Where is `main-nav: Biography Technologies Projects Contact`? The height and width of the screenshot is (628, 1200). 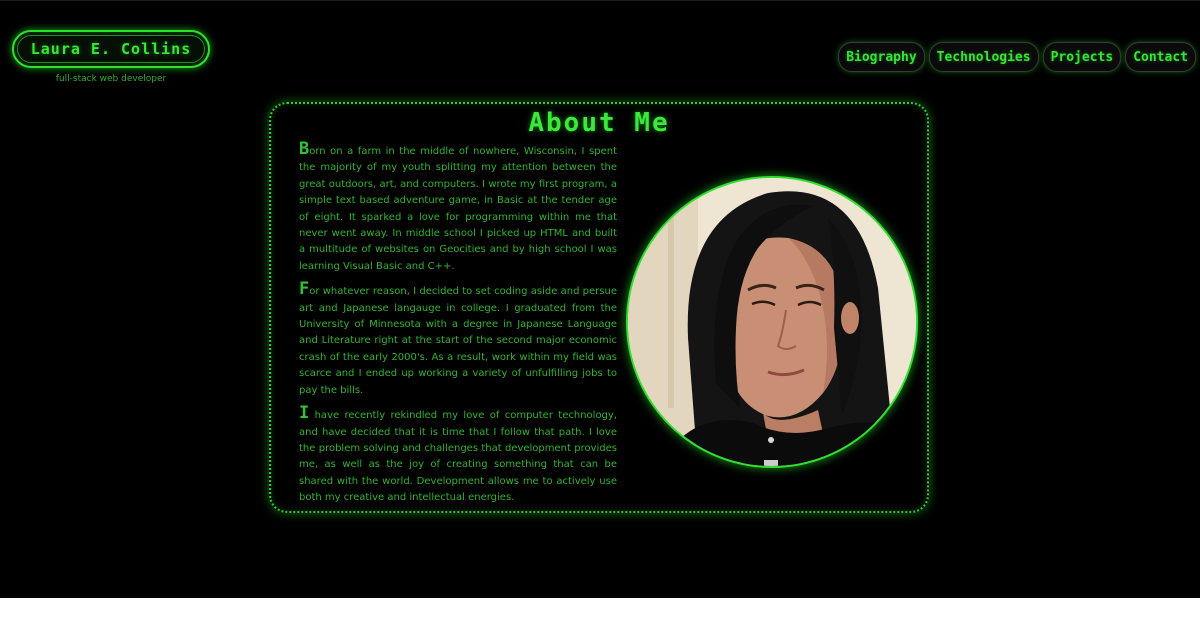 main-nav: Biography Technologies Projects Contact is located at coordinates (1017, 57).